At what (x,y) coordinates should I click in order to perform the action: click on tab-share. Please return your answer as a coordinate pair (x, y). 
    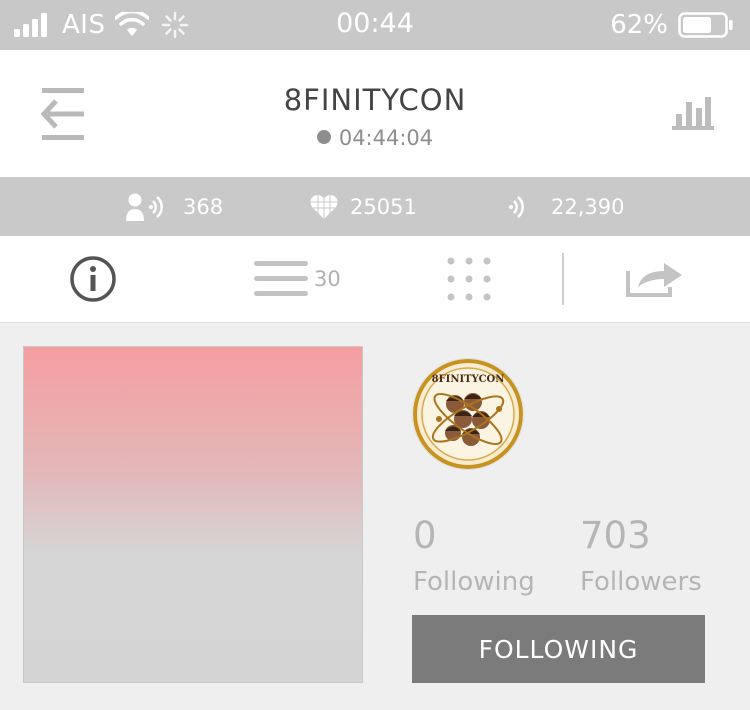
    Looking at the image, I should click on (656, 279).